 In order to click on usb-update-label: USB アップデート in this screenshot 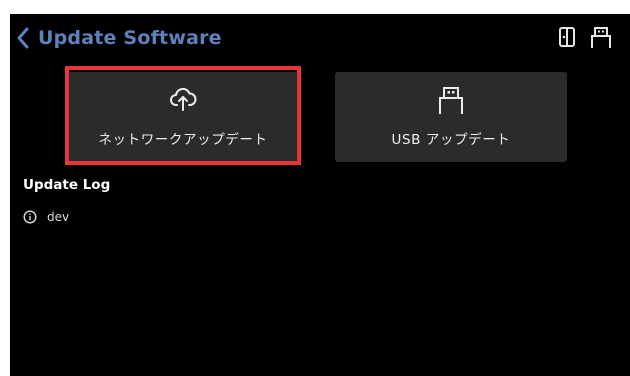, I will do `click(451, 140)`.